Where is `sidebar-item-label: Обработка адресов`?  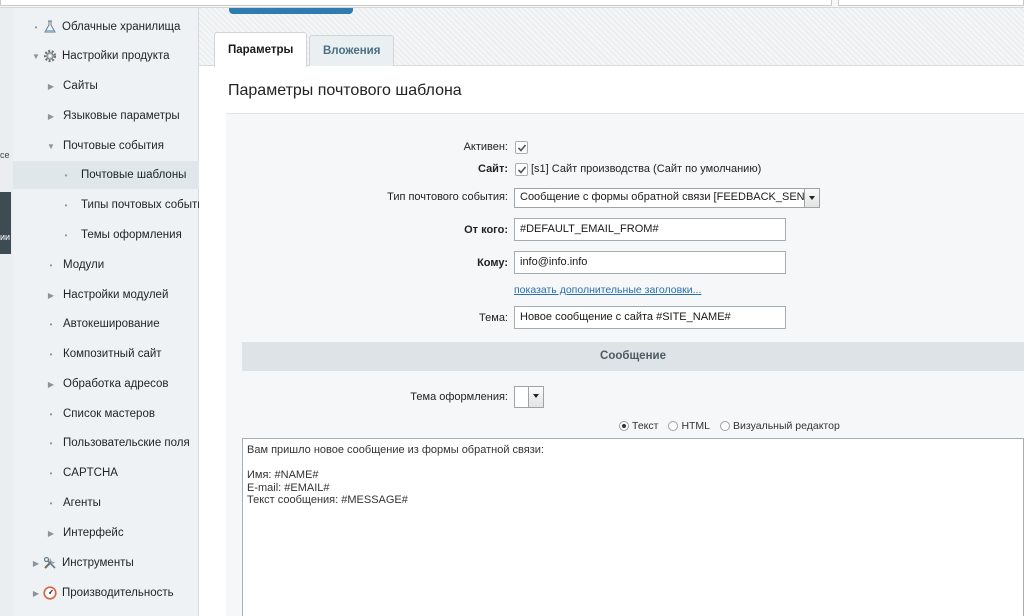 sidebar-item-label: Обработка адресов is located at coordinates (116, 384).